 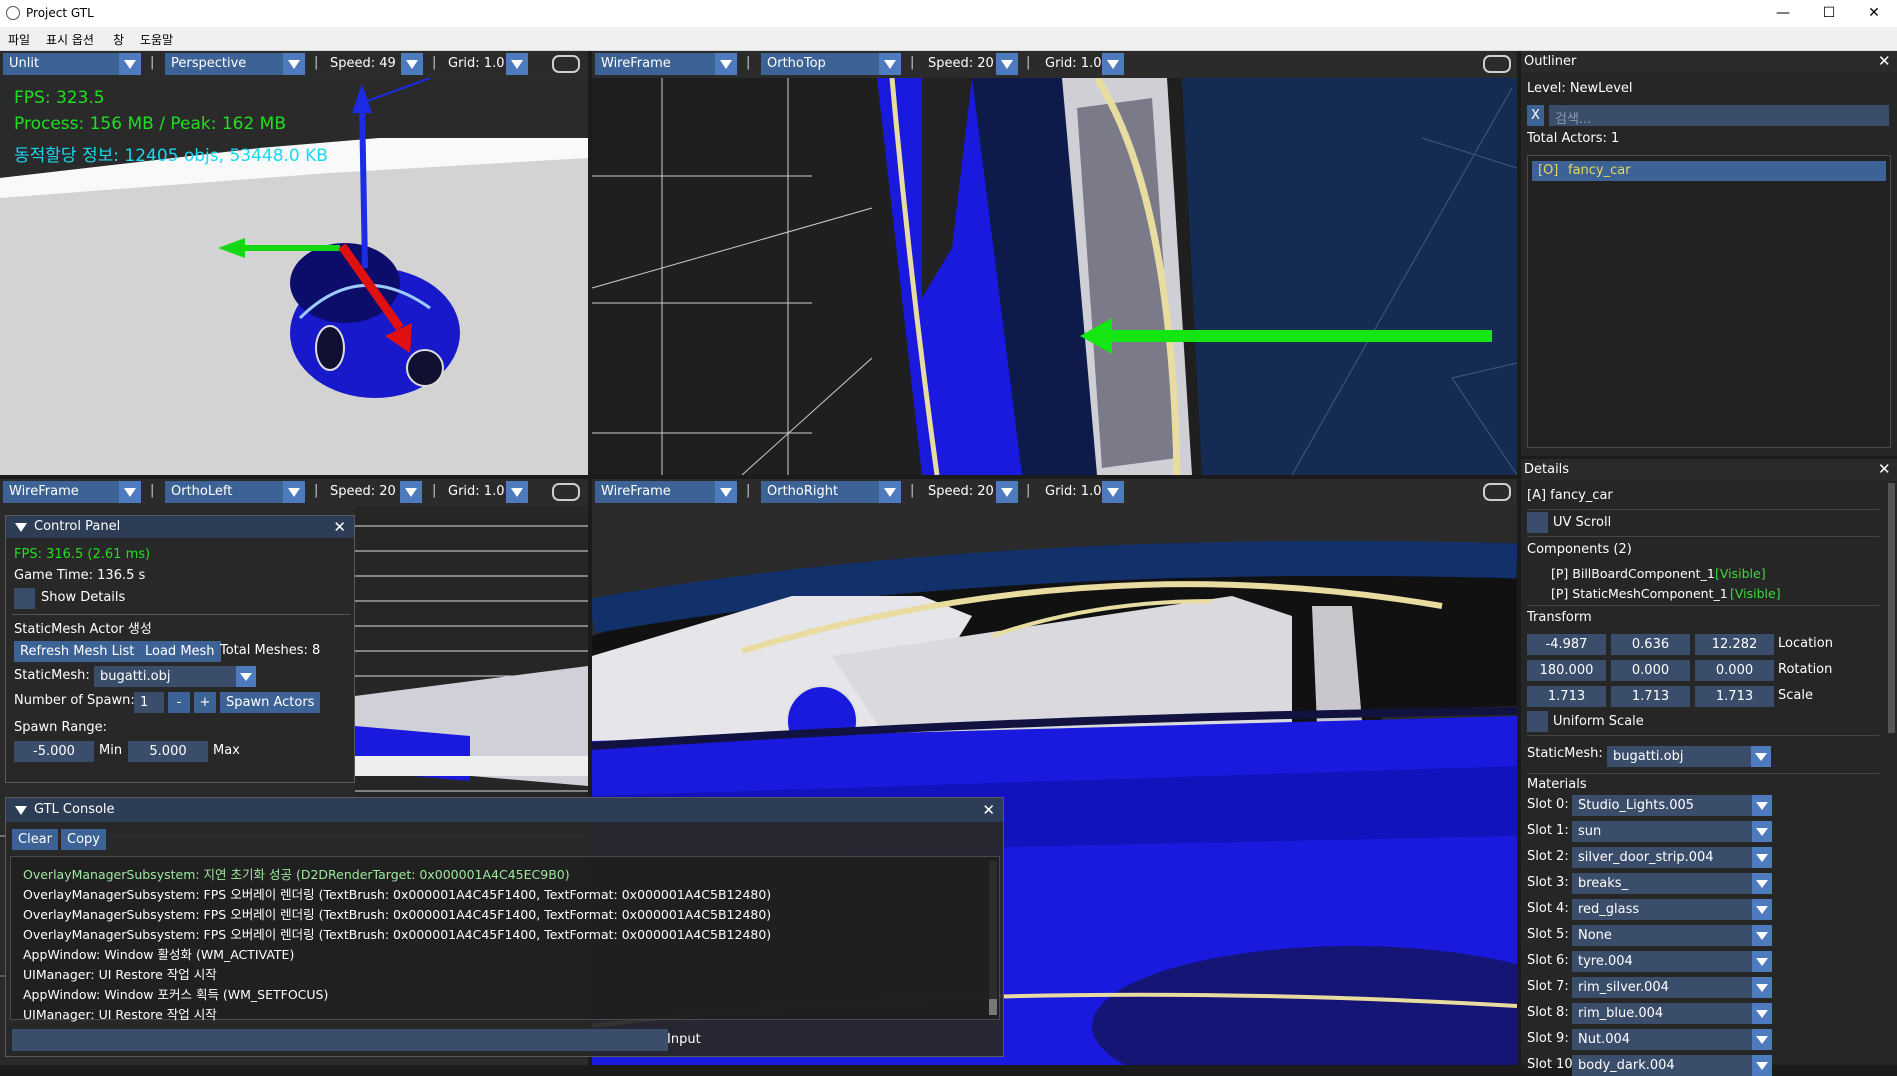 What do you see at coordinates (1672, 883) in the screenshot?
I see `material-slot-3-dropdown: breaks_` at bounding box center [1672, 883].